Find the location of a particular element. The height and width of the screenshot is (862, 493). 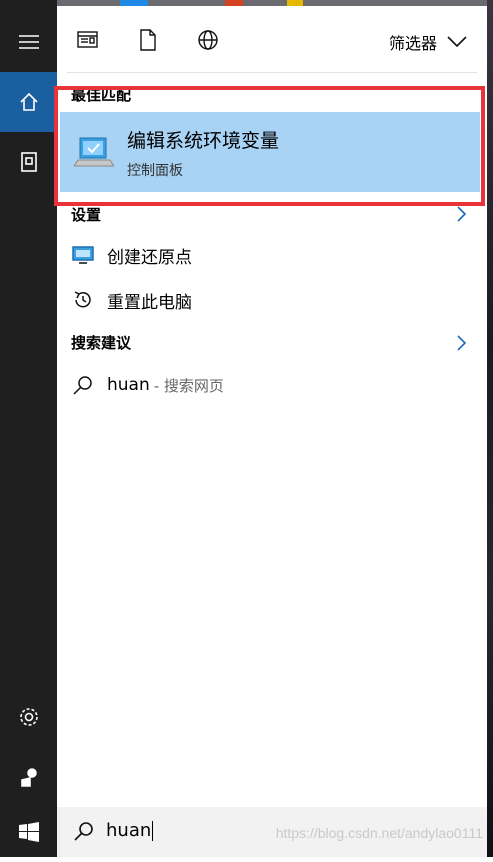

start-left-rail is located at coordinates (28, 428).